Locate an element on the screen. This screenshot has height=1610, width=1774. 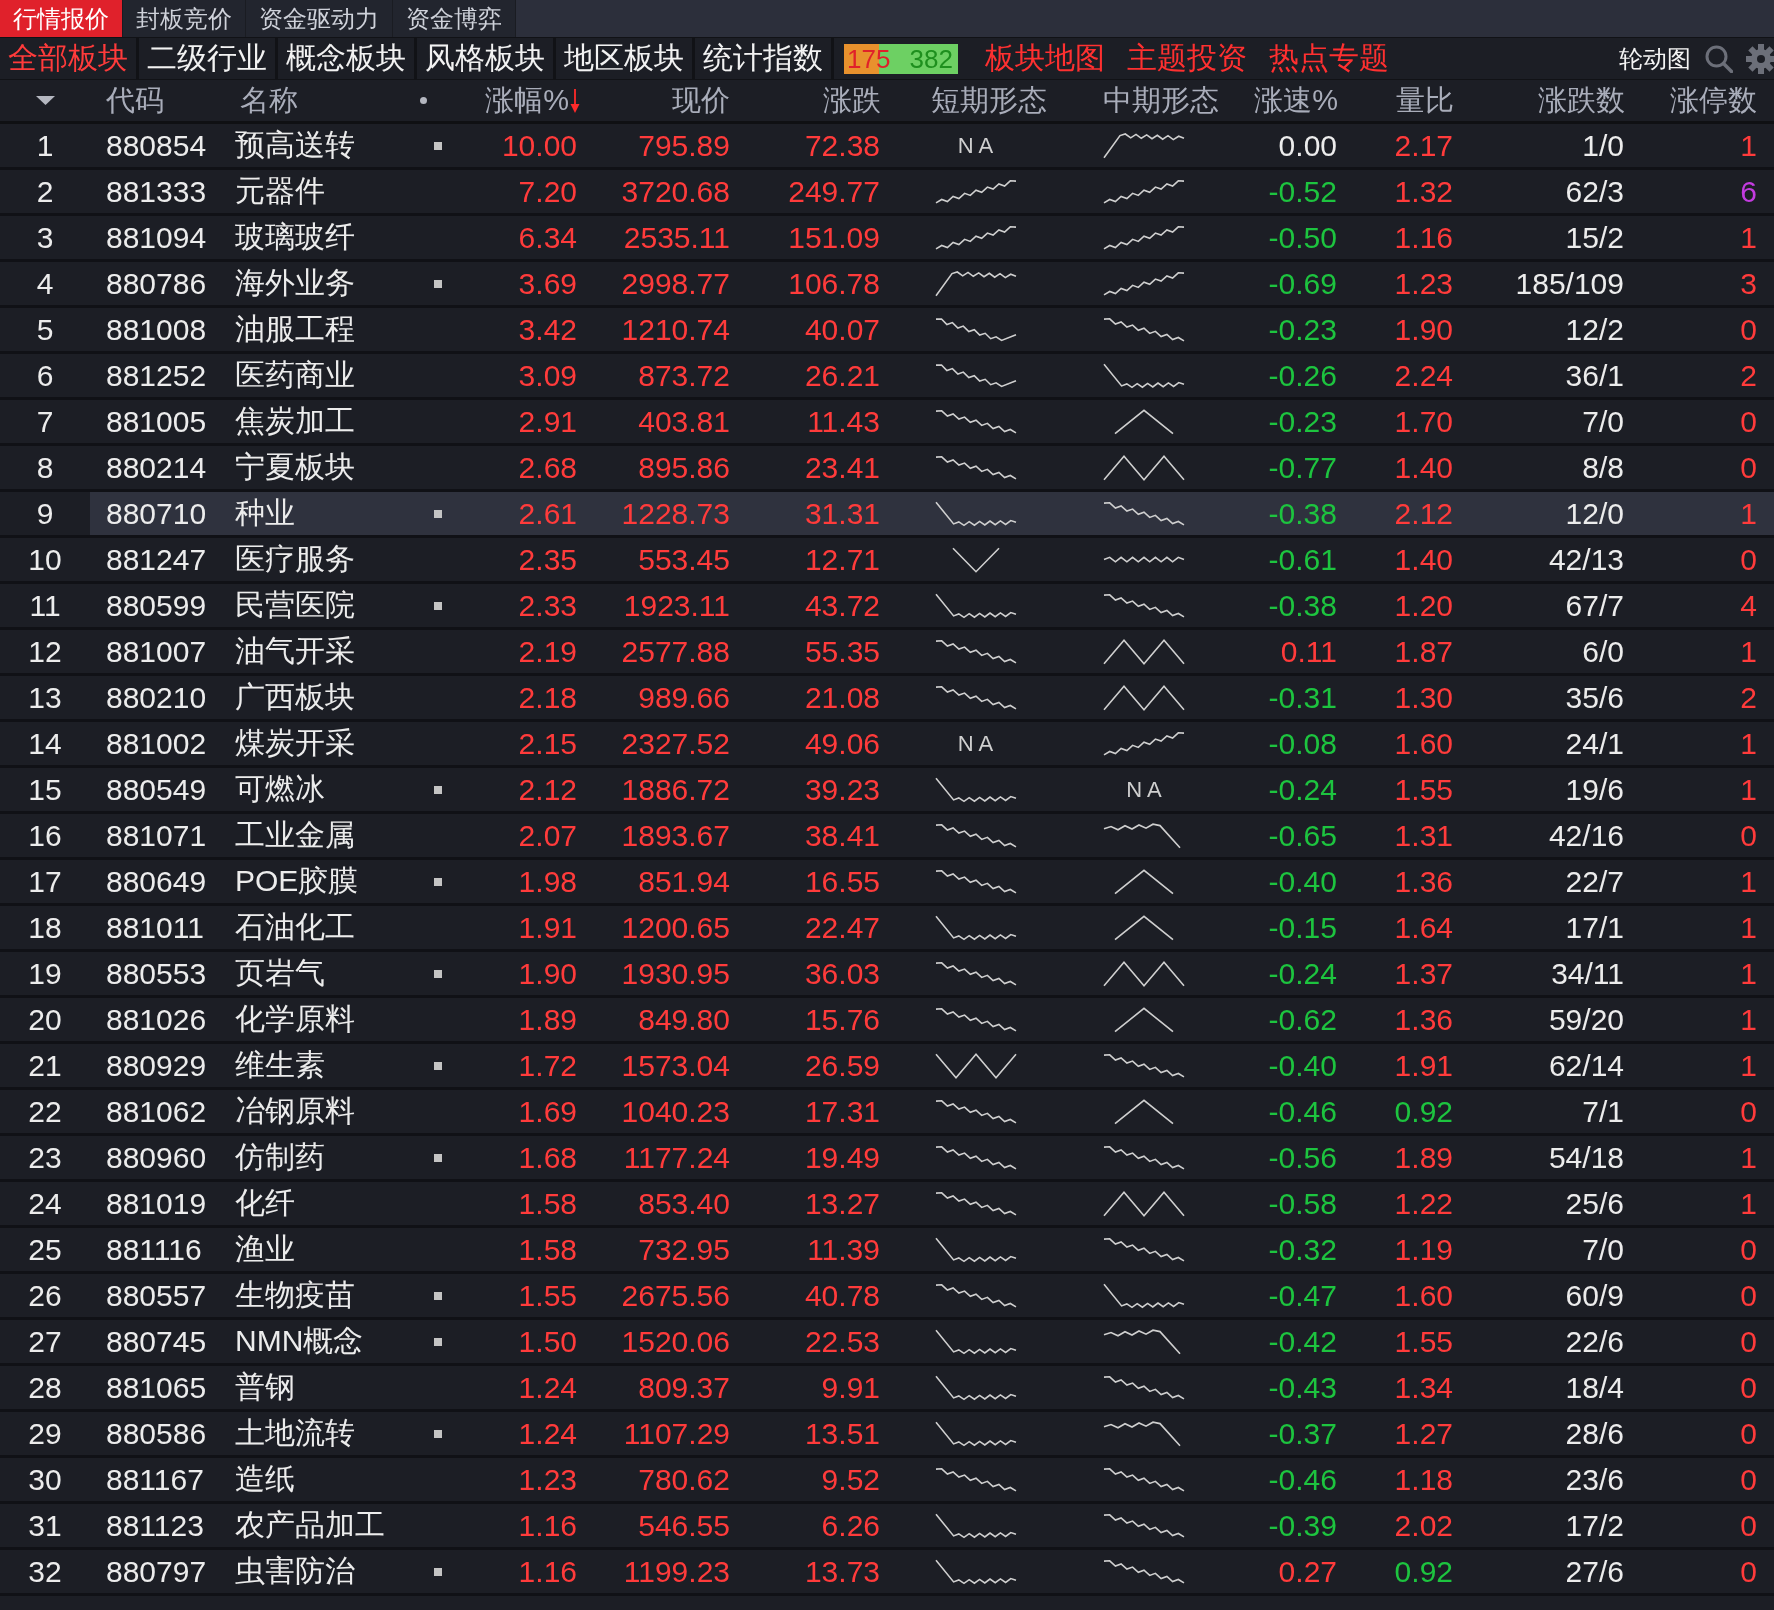
volume-ratio: 1.34 is located at coordinates (1423, 1387).